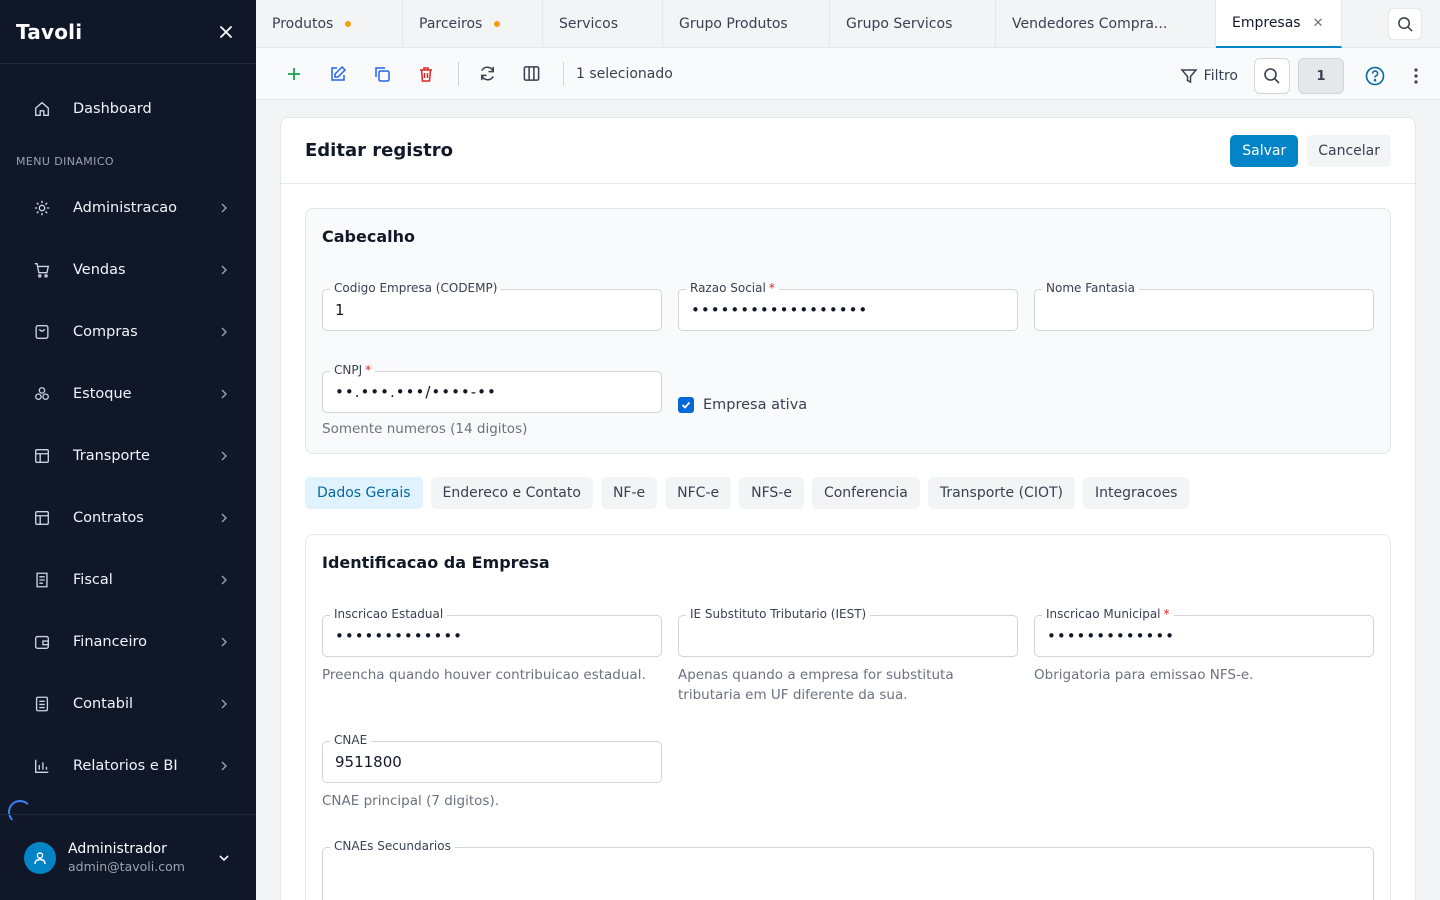 This screenshot has width=1440, height=900. What do you see at coordinates (1264, 150) in the screenshot?
I see `save-button: Salvar` at bounding box center [1264, 150].